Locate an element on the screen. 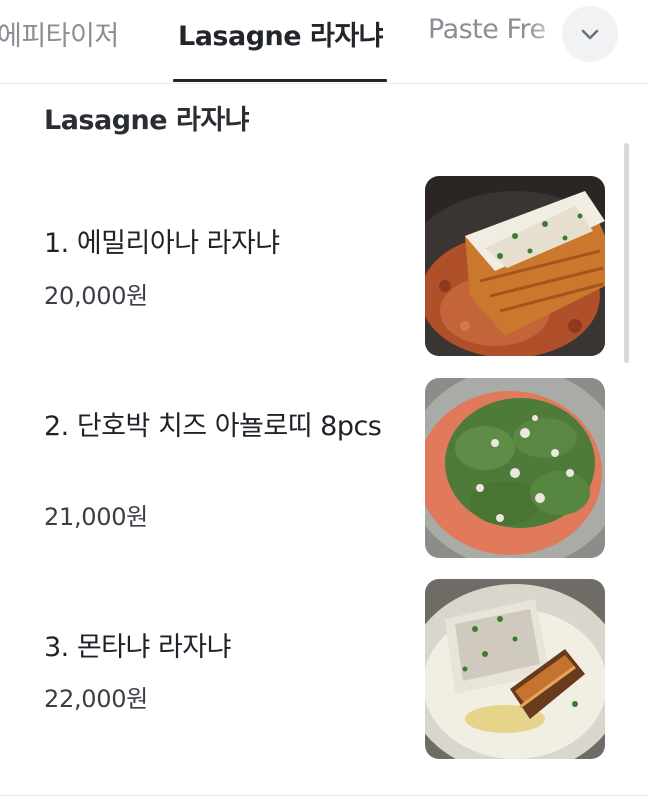 Image resolution: width=648 pixels, height=797 pixels. tab-appetizer: 에피타이저 is located at coordinates (59, 33).